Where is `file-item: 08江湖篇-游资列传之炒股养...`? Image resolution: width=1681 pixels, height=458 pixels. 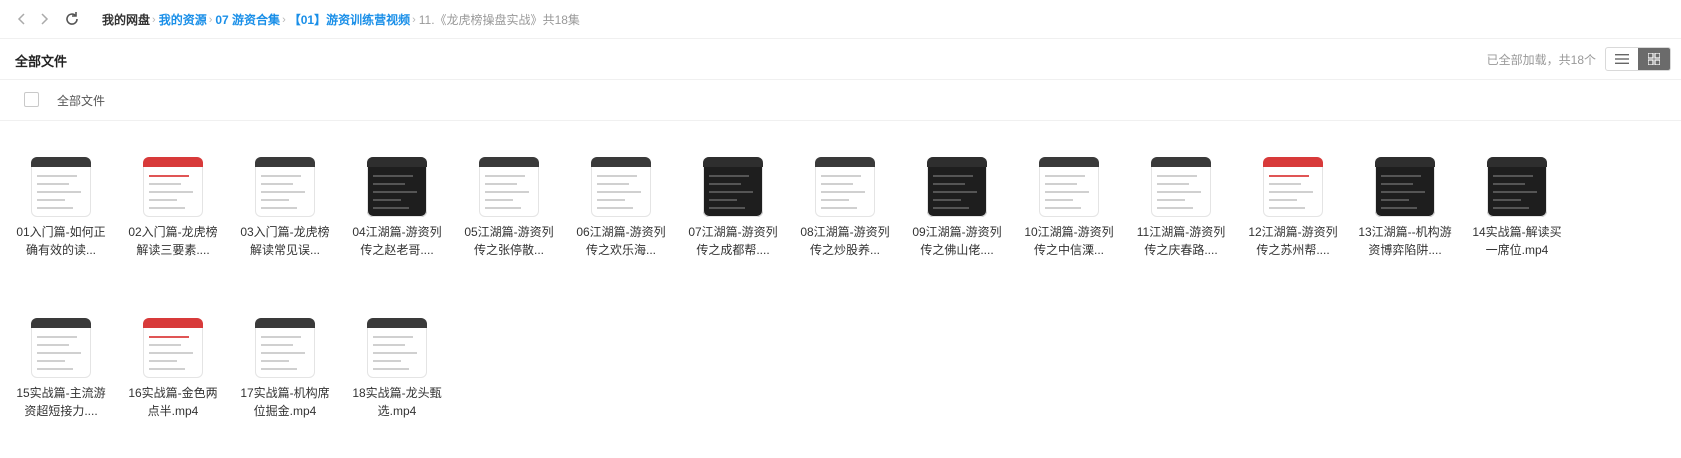
file-item: 08江湖篇-游资列传之炒股养... is located at coordinates (845, 227).